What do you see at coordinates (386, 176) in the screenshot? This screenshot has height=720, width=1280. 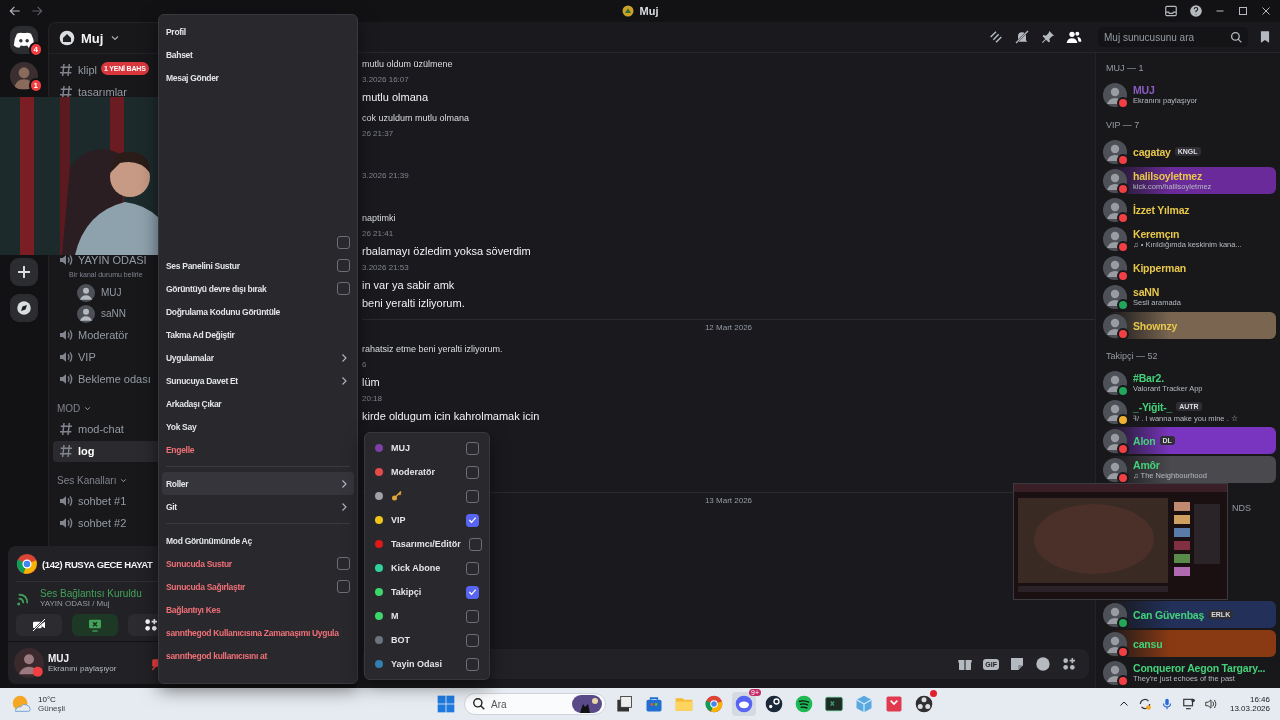 I see `timestamp: 3.2026 21:39` at bounding box center [386, 176].